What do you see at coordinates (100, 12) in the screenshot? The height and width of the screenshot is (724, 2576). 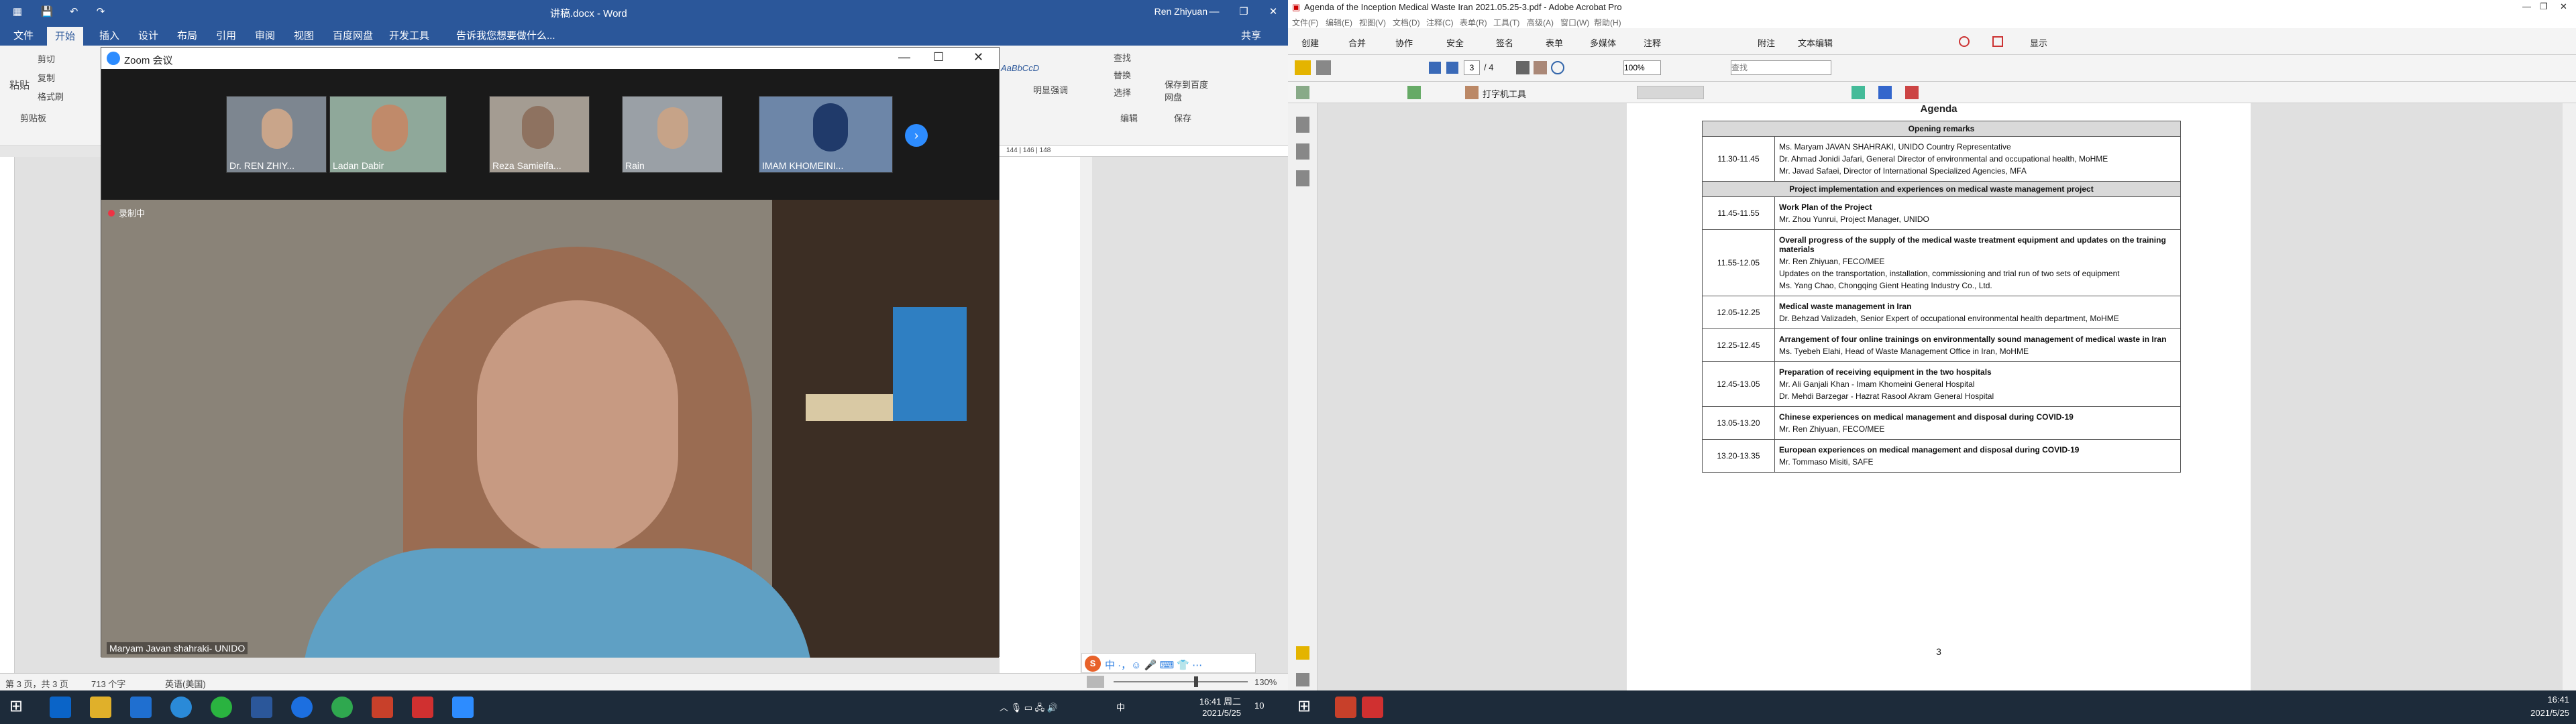 I see `redo-icon: ↷` at bounding box center [100, 12].